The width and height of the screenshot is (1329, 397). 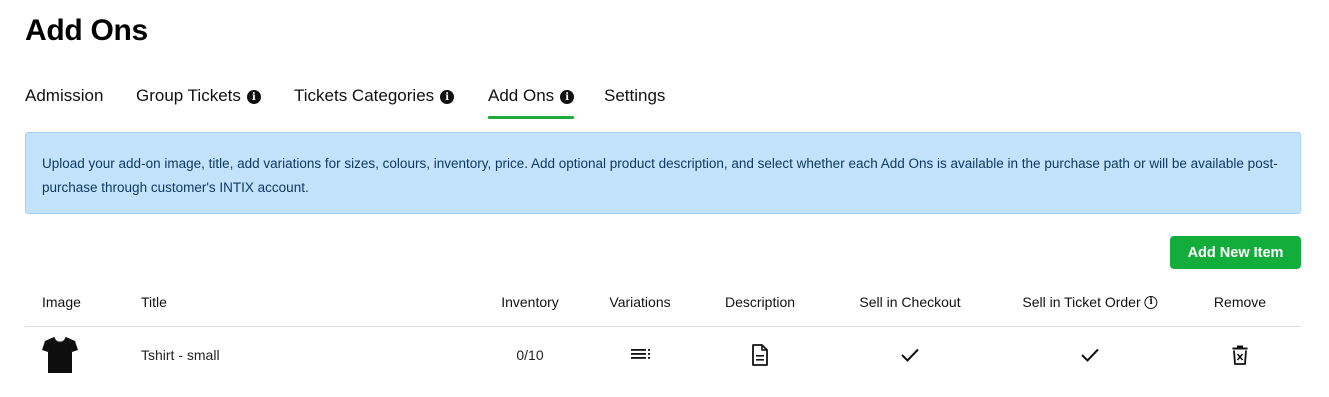 I want to click on variations-button, so click(x=641, y=355).